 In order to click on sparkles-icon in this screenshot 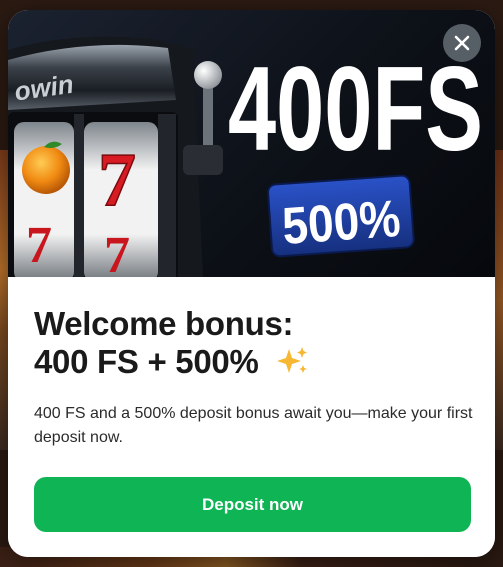, I will do `click(292, 365)`.